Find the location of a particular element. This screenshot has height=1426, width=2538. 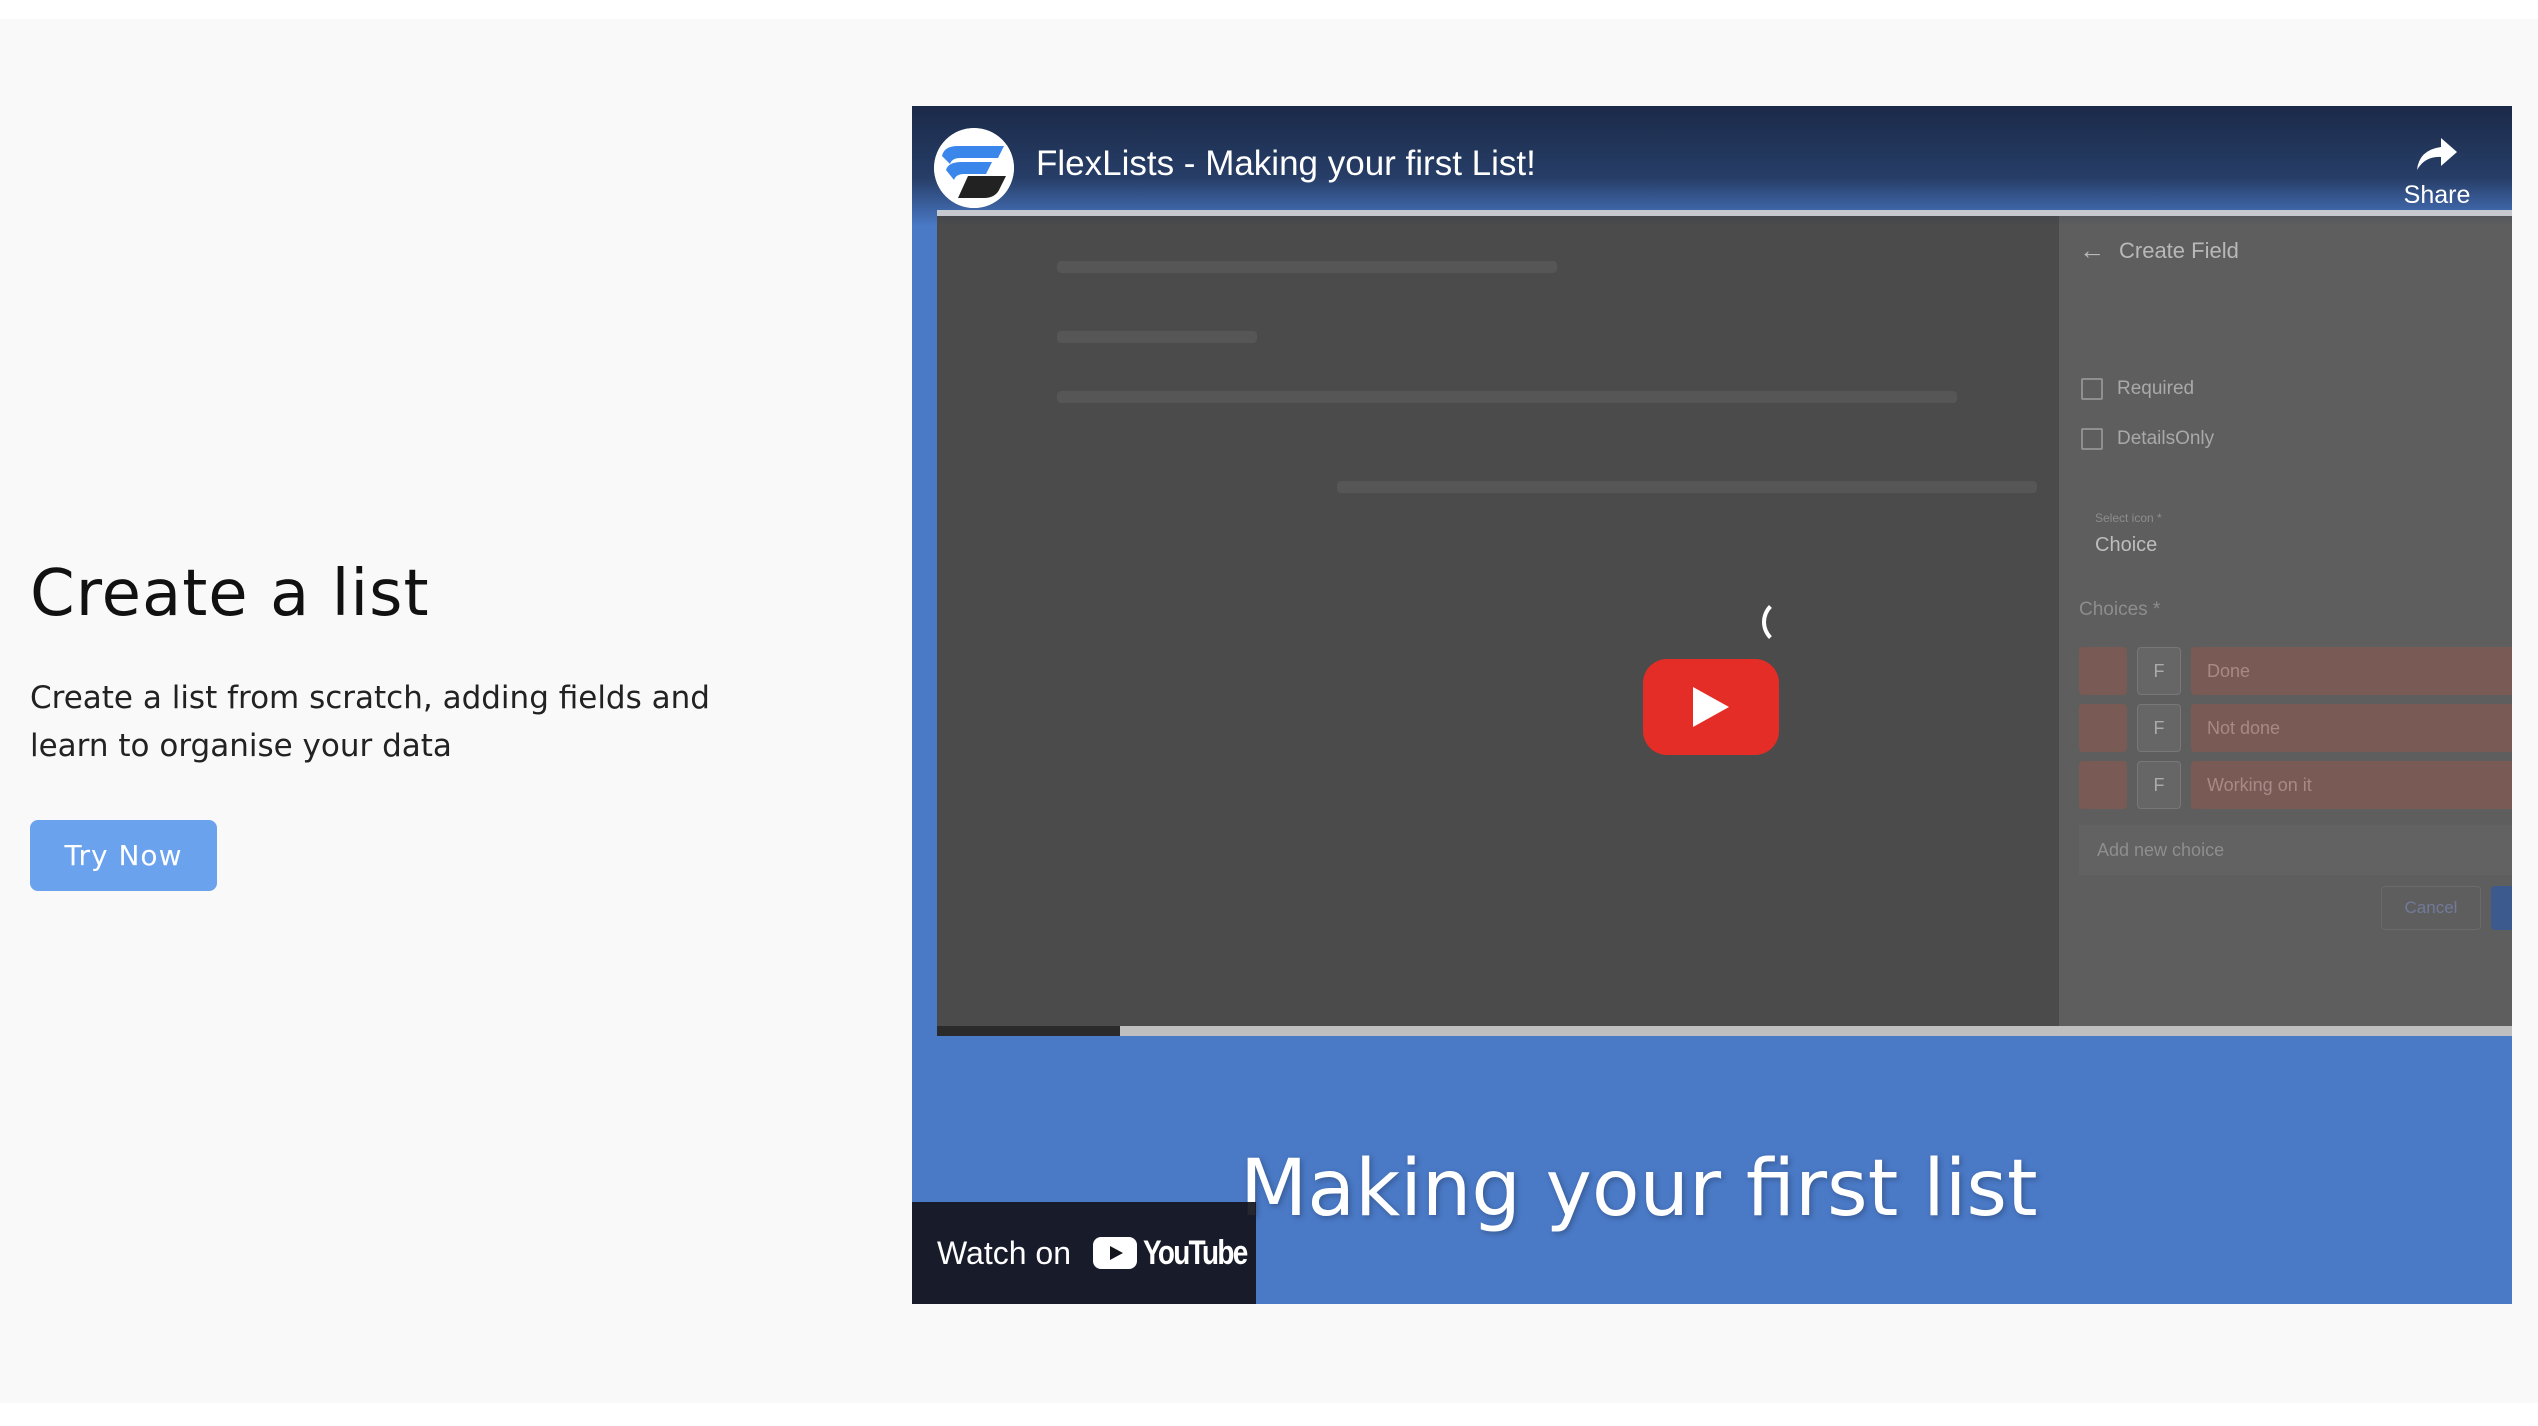

share-arrow-icon is located at coordinates (2437, 154).